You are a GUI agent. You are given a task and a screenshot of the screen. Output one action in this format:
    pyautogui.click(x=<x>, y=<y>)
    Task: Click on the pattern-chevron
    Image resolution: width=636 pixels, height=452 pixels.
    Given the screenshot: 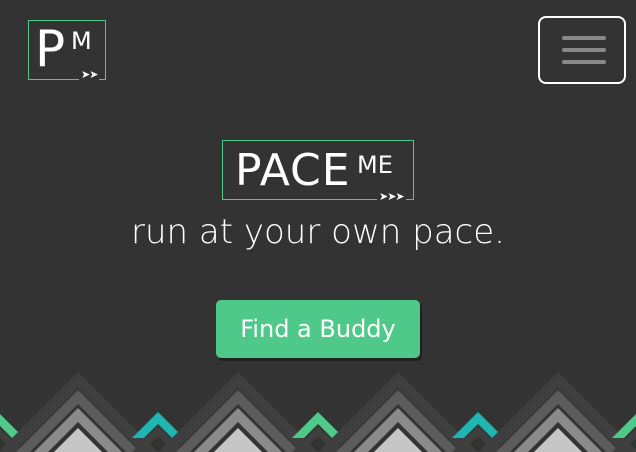 What is the action you would take?
    pyautogui.click(x=1, y=412)
    